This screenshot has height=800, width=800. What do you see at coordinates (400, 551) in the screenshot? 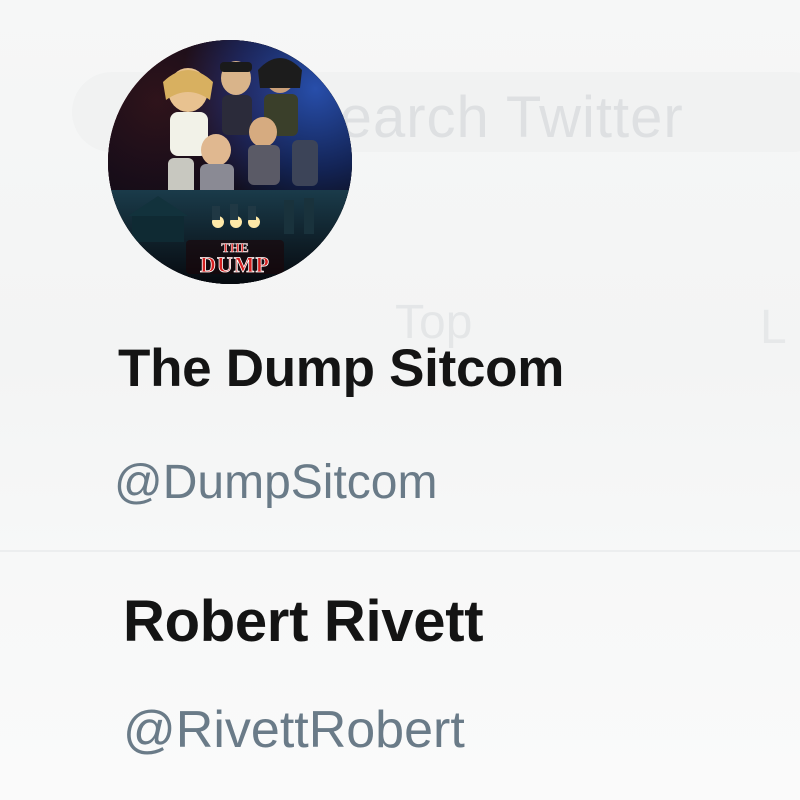
I see `account-divider` at bounding box center [400, 551].